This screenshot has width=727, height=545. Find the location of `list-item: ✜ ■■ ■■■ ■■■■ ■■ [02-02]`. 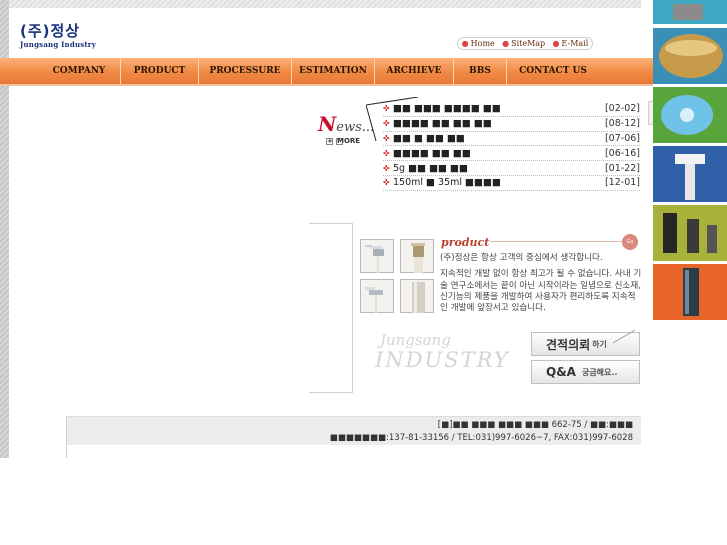

list-item: ✜ ■■ ■■■ ■■■■ ■■ [02-02] is located at coordinates (511, 109).